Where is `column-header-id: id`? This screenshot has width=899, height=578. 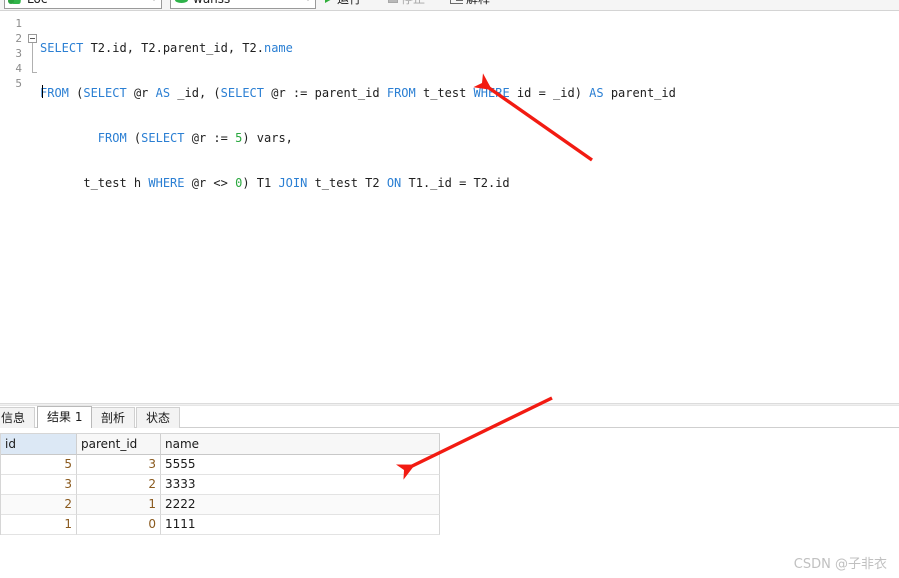
column-header-id: id is located at coordinates (39, 444).